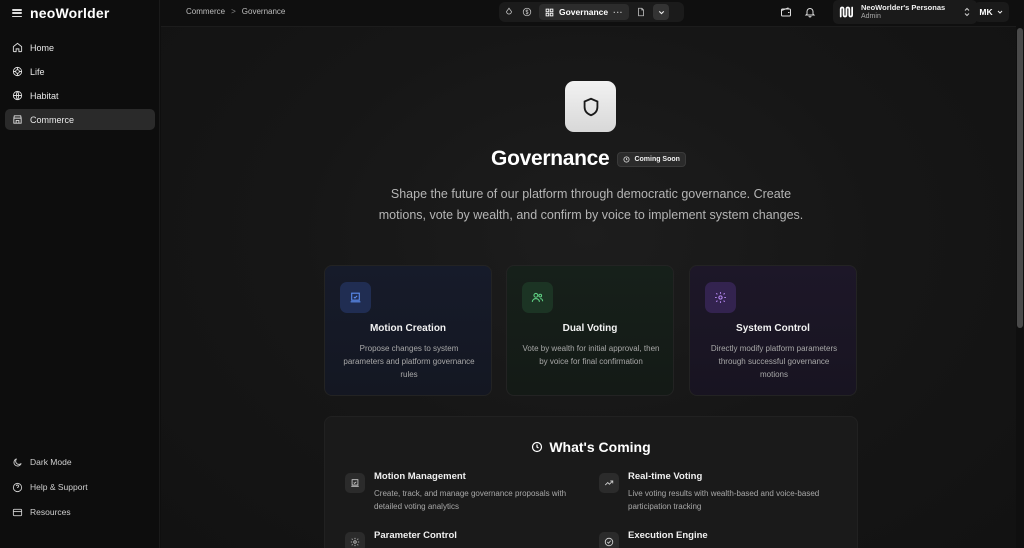 The width and height of the screenshot is (1024, 548). What do you see at coordinates (80, 512) in the screenshot?
I see `resources-link: Resources` at bounding box center [80, 512].